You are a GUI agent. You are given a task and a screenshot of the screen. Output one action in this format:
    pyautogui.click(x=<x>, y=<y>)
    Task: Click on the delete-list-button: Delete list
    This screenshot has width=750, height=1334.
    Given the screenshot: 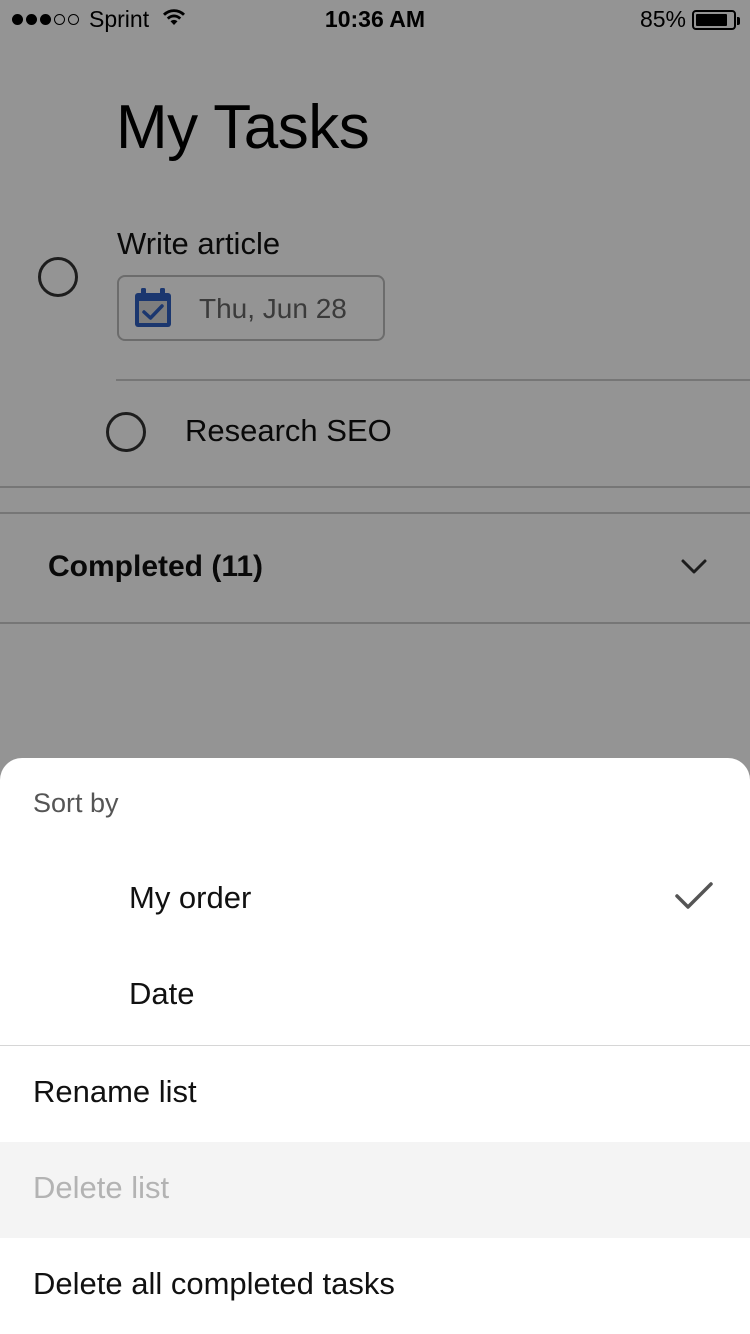 What is the action you would take?
    pyautogui.click(x=375, y=1190)
    